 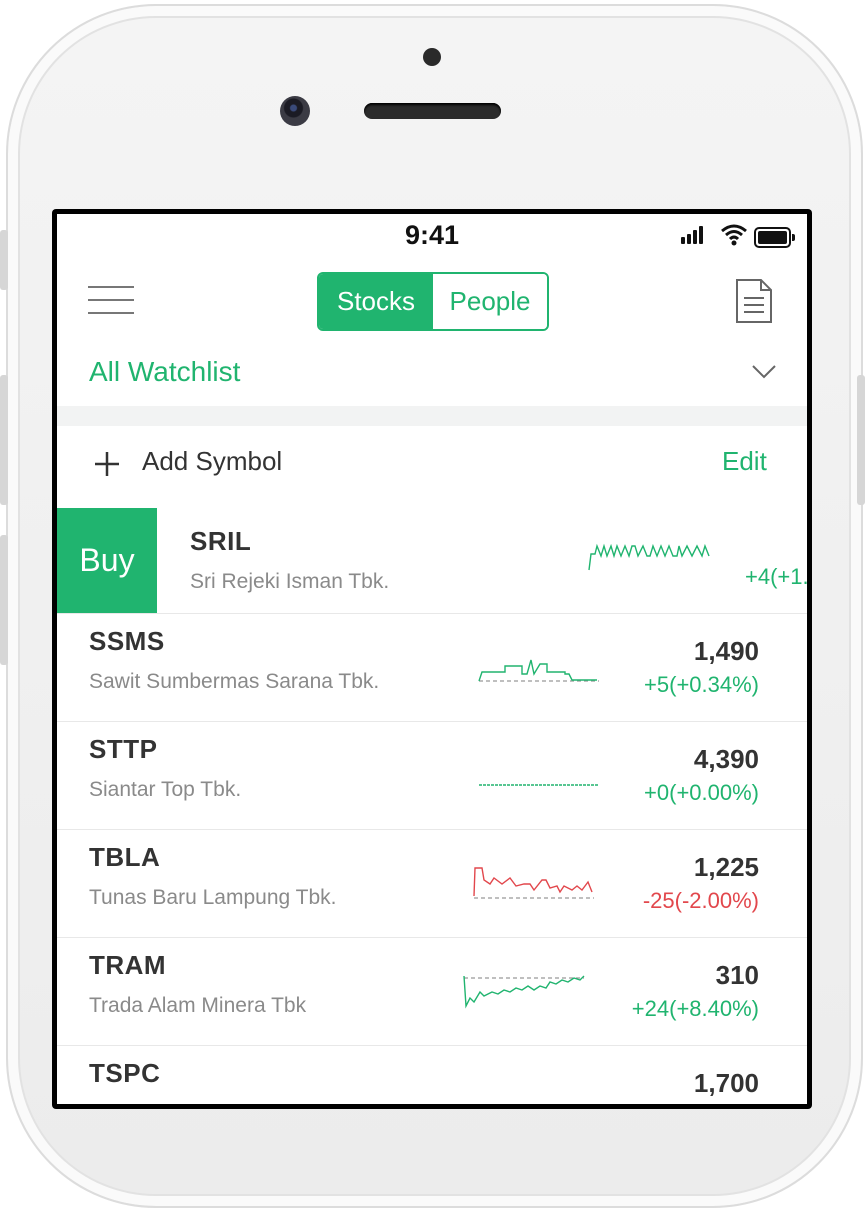 I want to click on status-bar: 9:41, so click(x=432, y=237).